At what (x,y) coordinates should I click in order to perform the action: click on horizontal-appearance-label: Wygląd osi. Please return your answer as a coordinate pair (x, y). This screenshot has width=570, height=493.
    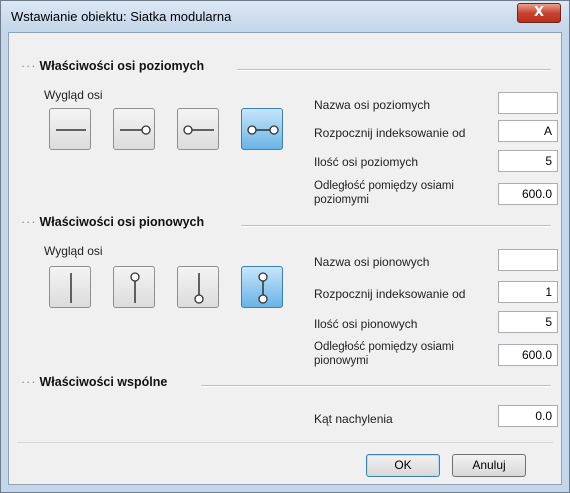
    Looking at the image, I should click on (73, 95).